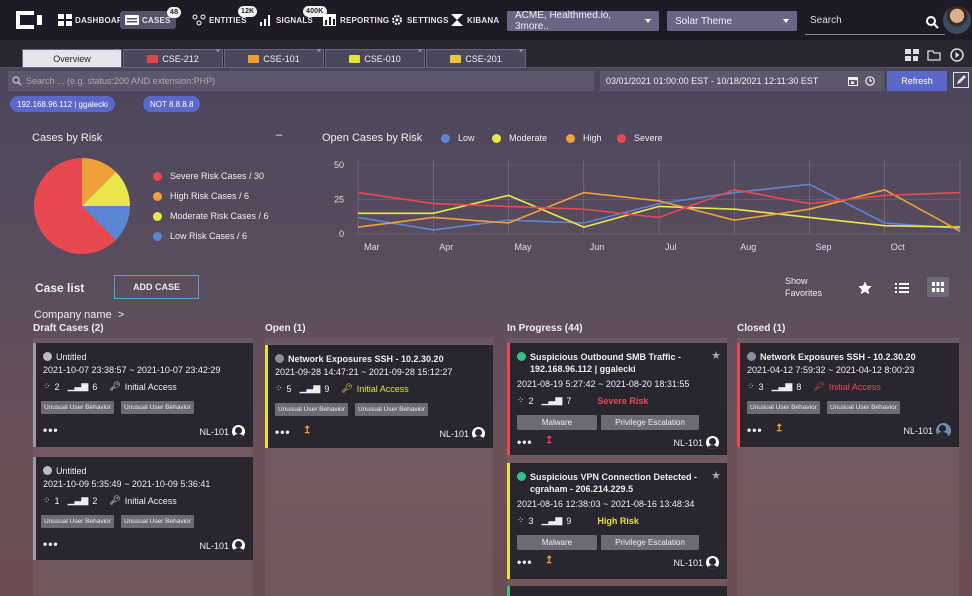  Describe the element at coordinates (285, 328) in the screenshot. I see `column-title-open: Open (1)` at that location.